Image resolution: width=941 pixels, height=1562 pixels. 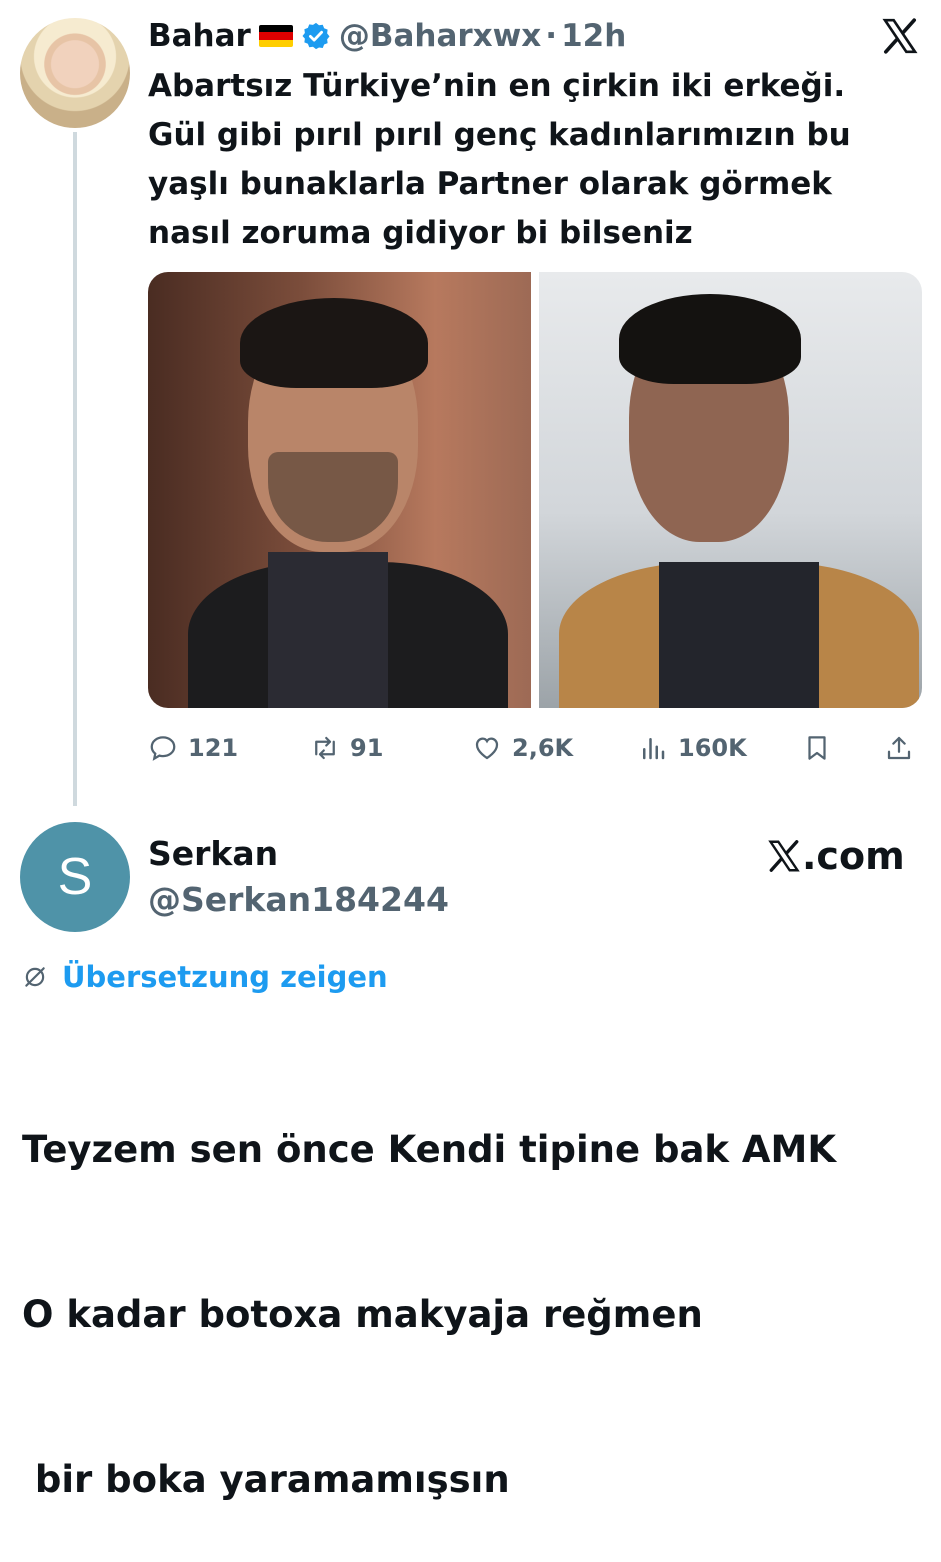 I want to click on translate-label: Übersetzung zeigen, so click(x=225, y=977).